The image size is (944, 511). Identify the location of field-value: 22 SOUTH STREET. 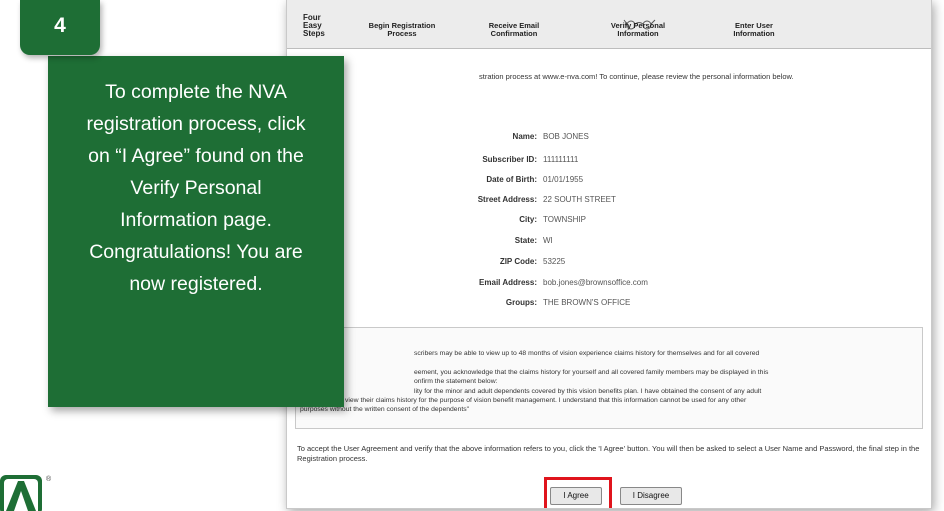
(579, 199).